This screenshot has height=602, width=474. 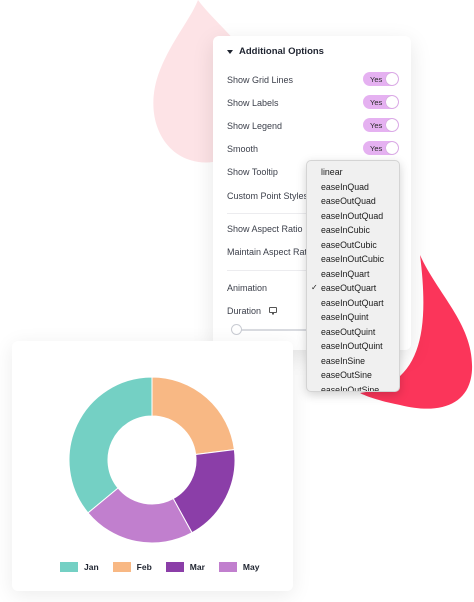 What do you see at coordinates (313, 103) in the screenshot?
I see `row-show-labels: Show Labels Yes` at bounding box center [313, 103].